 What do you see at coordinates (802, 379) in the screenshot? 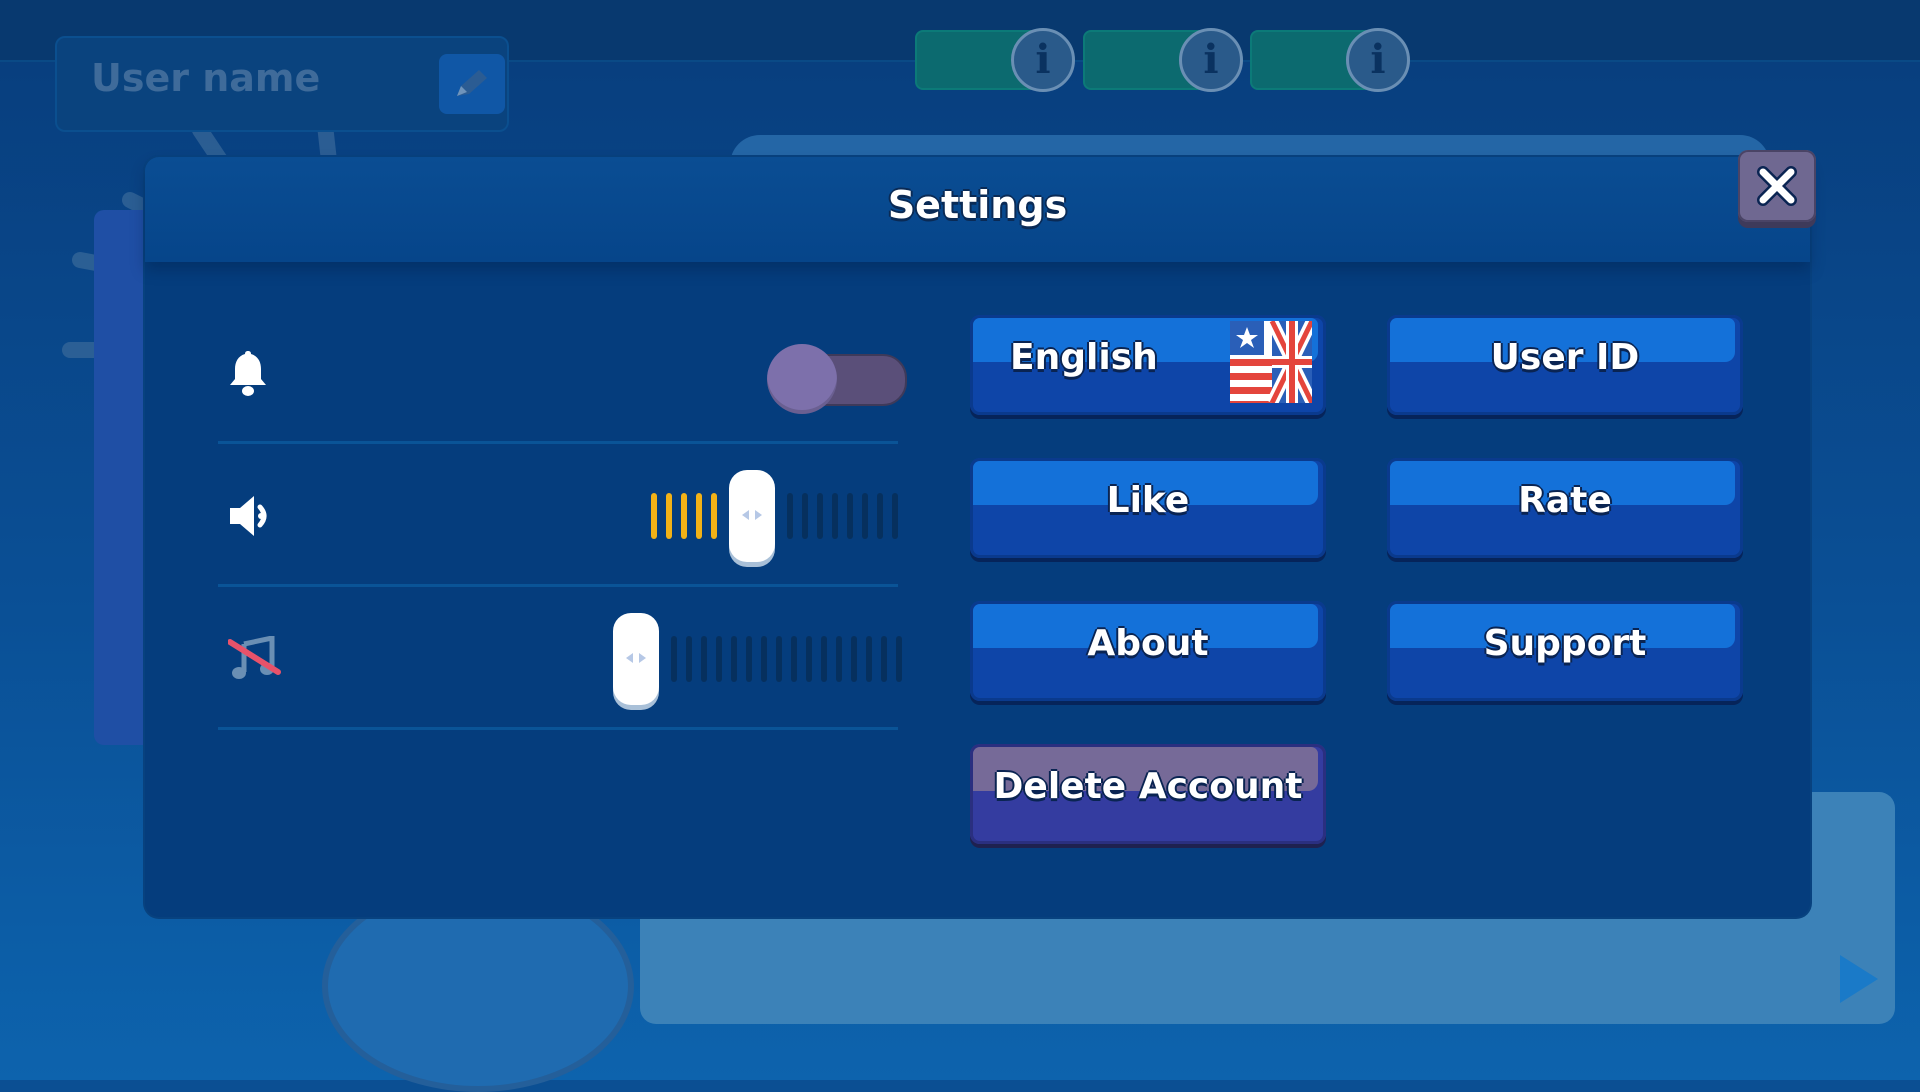
I see `toggle-knob` at bounding box center [802, 379].